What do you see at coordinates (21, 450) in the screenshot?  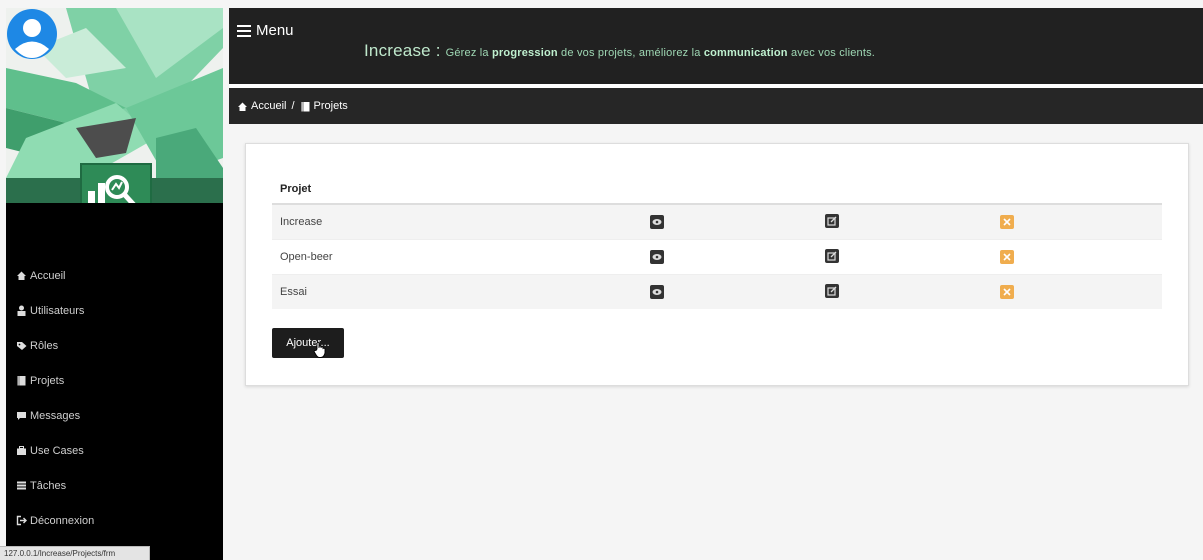 I see `briefcase-icon` at bounding box center [21, 450].